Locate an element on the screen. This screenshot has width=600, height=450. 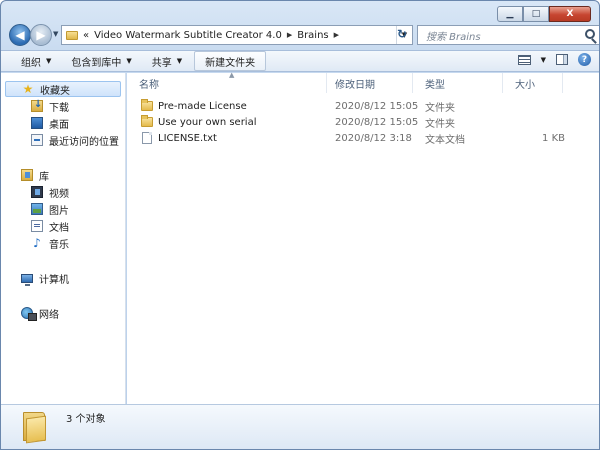
sidebar-item-label: 音乐 is located at coordinates (59, 245).